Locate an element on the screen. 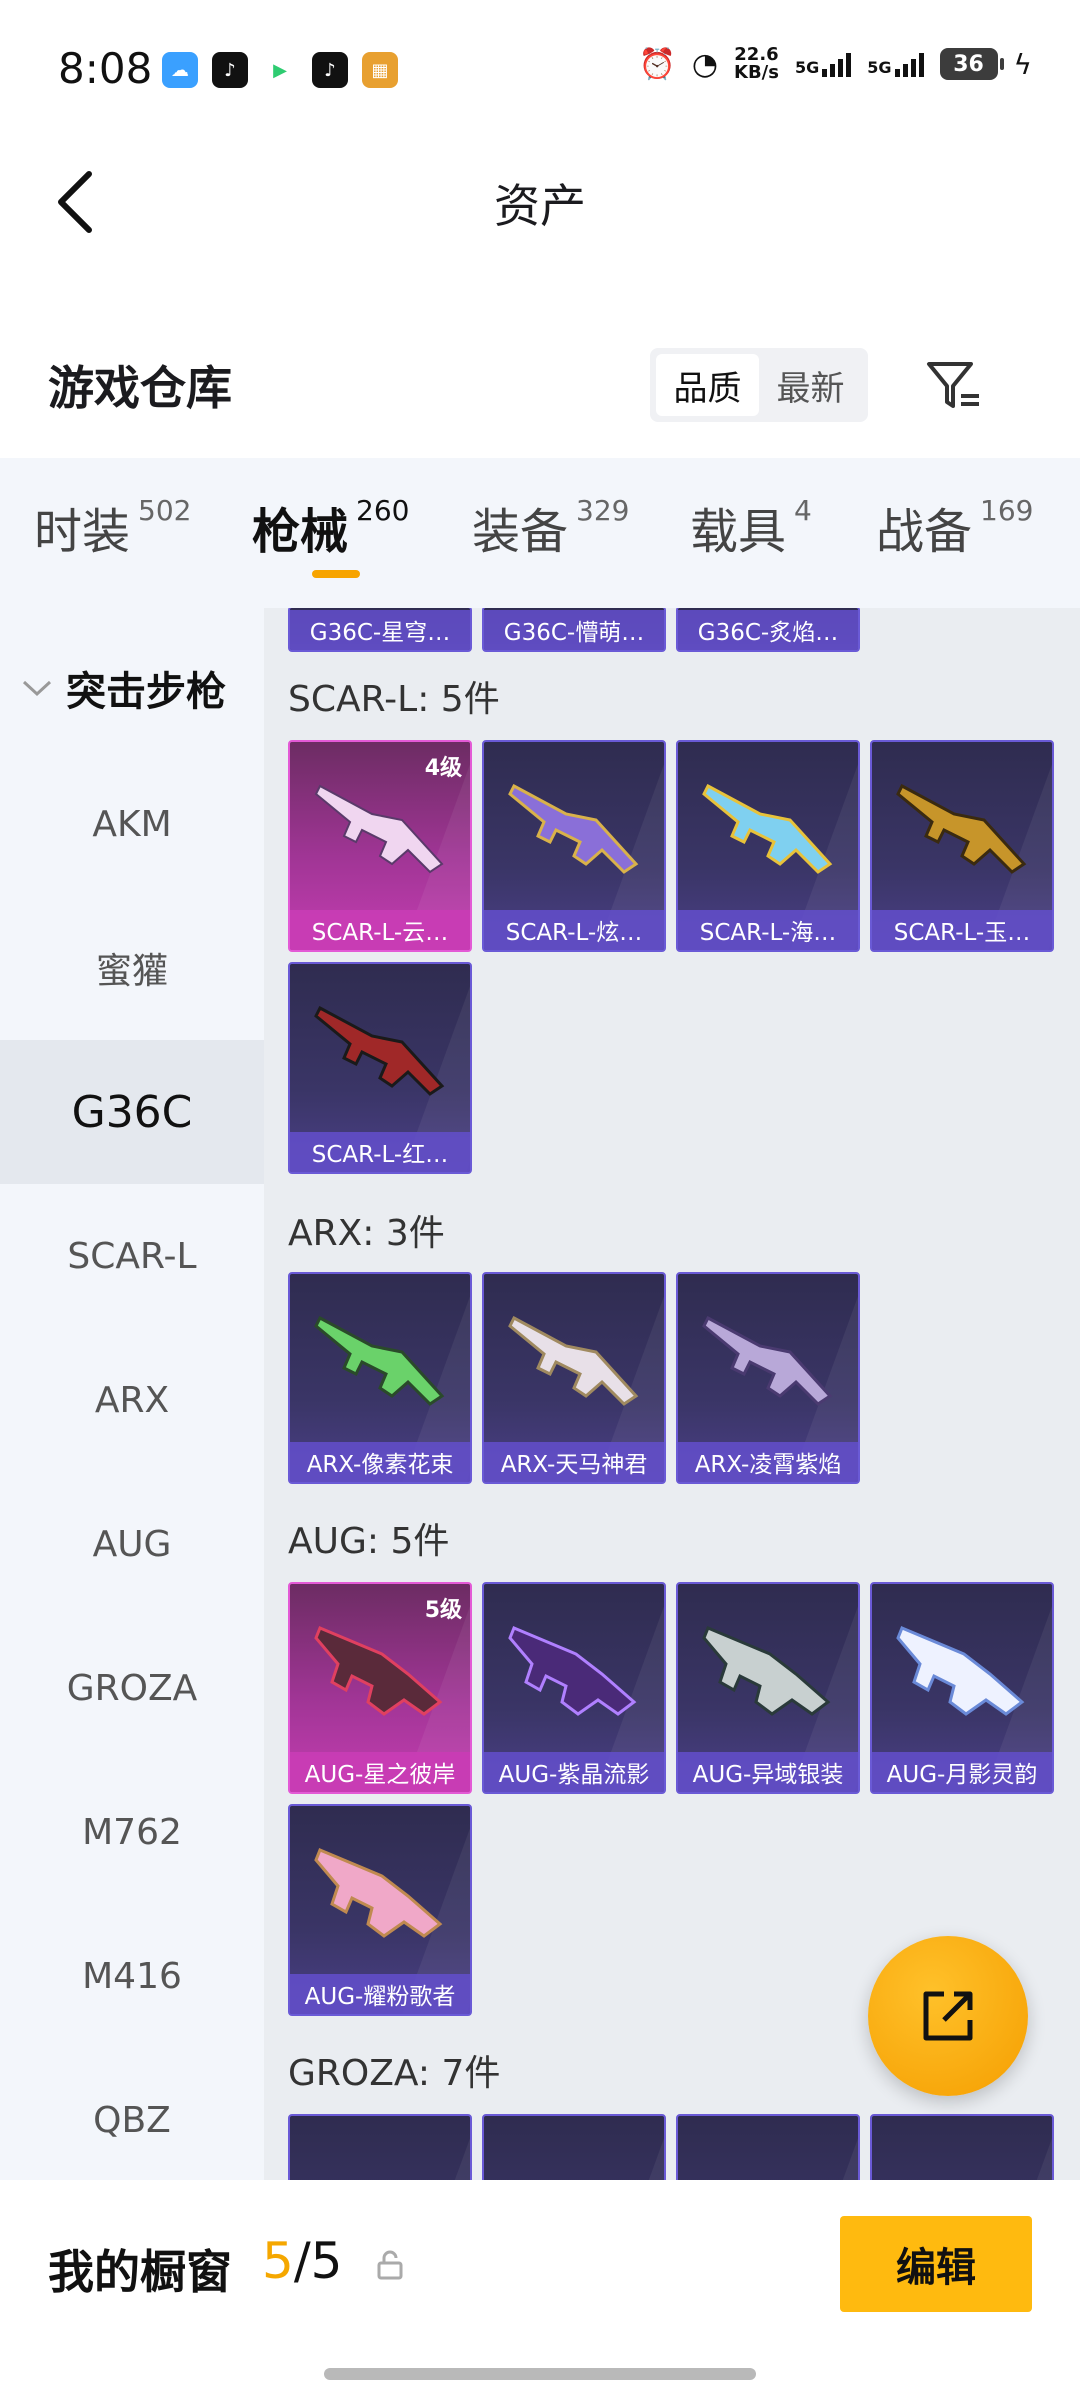  battery-level: 36 is located at coordinates (968, 64).